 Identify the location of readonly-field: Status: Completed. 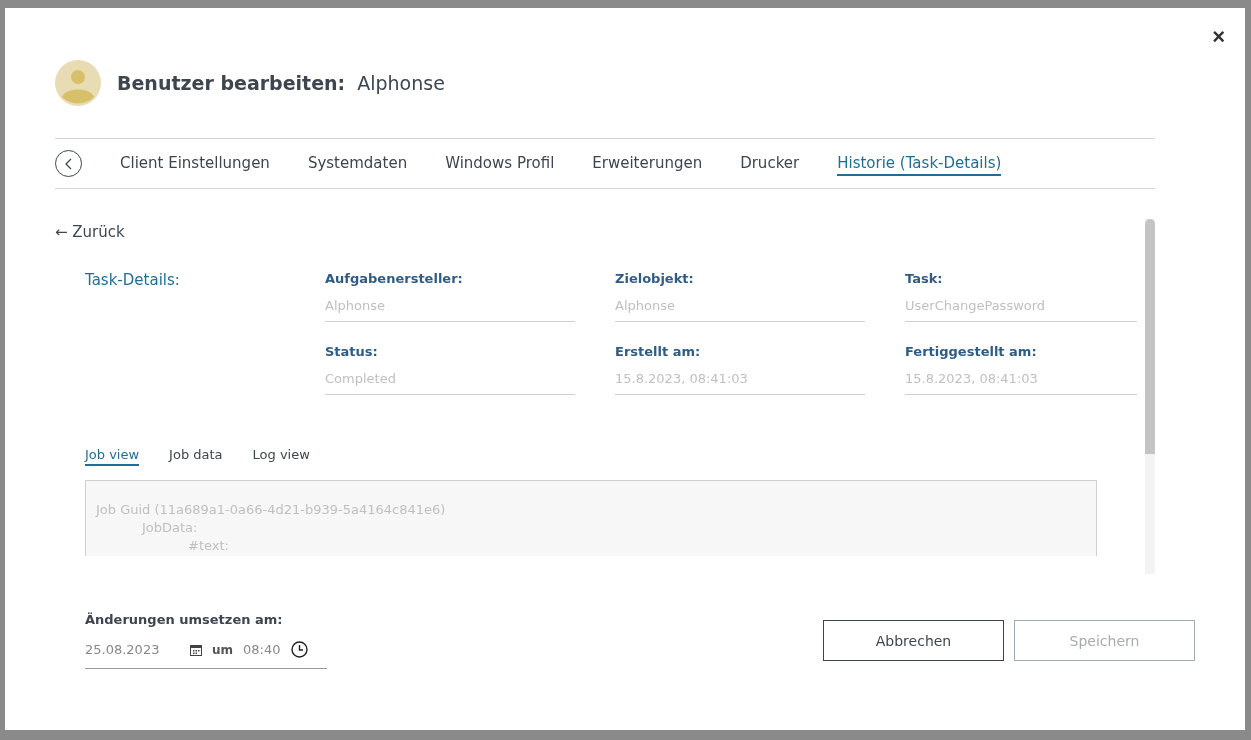
(450, 369).